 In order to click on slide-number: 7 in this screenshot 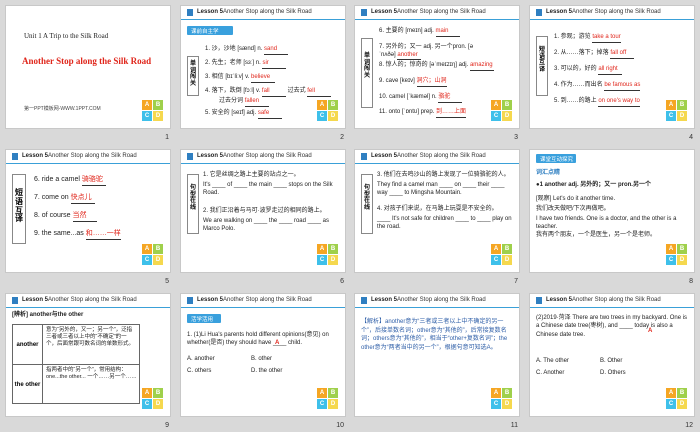, I will do `click(516, 281)`.